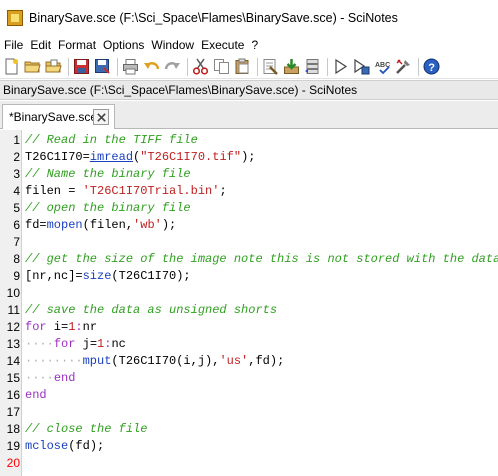 This screenshot has height=476, width=498. Describe the element at coordinates (86, 344) in the screenshot. I see `code-token: j=` at that location.